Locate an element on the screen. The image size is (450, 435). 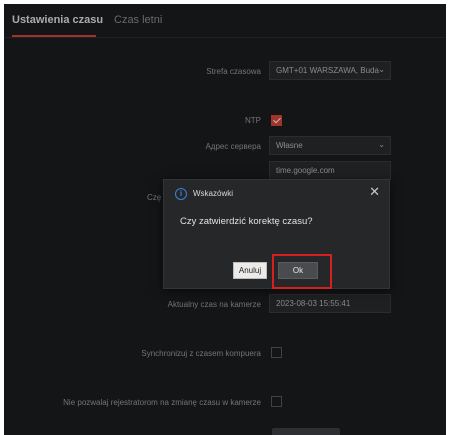
cancel-button: Anuluj is located at coordinates (250, 270).